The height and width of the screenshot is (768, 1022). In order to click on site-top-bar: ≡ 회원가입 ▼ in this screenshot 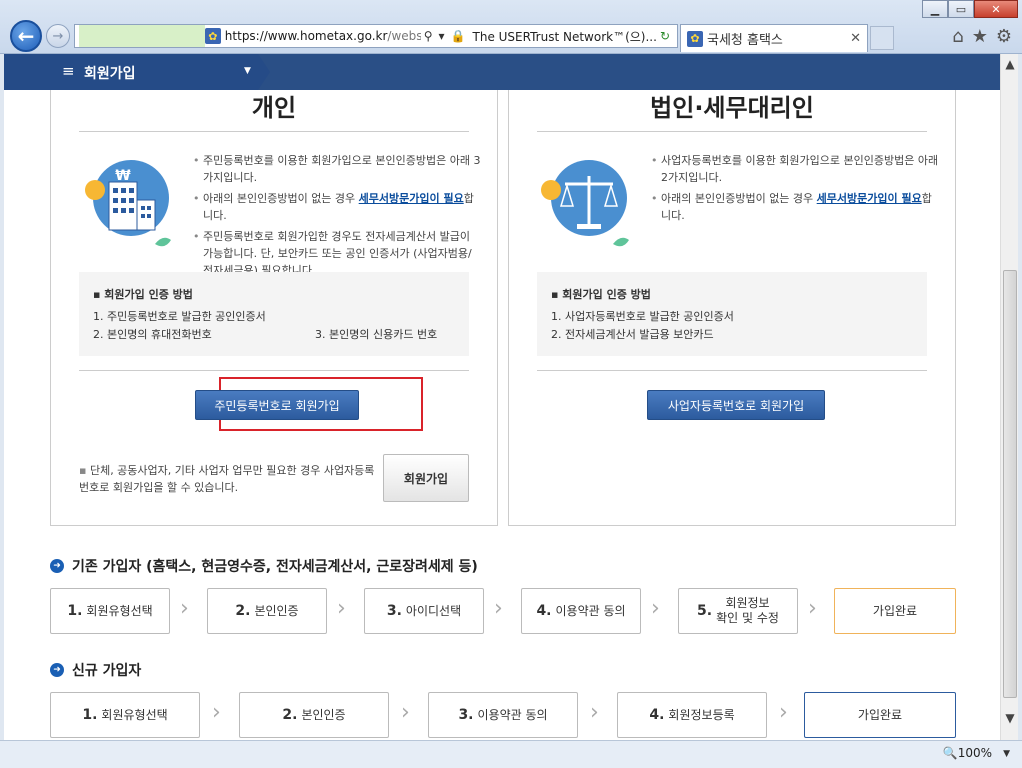, I will do `click(502, 72)`.